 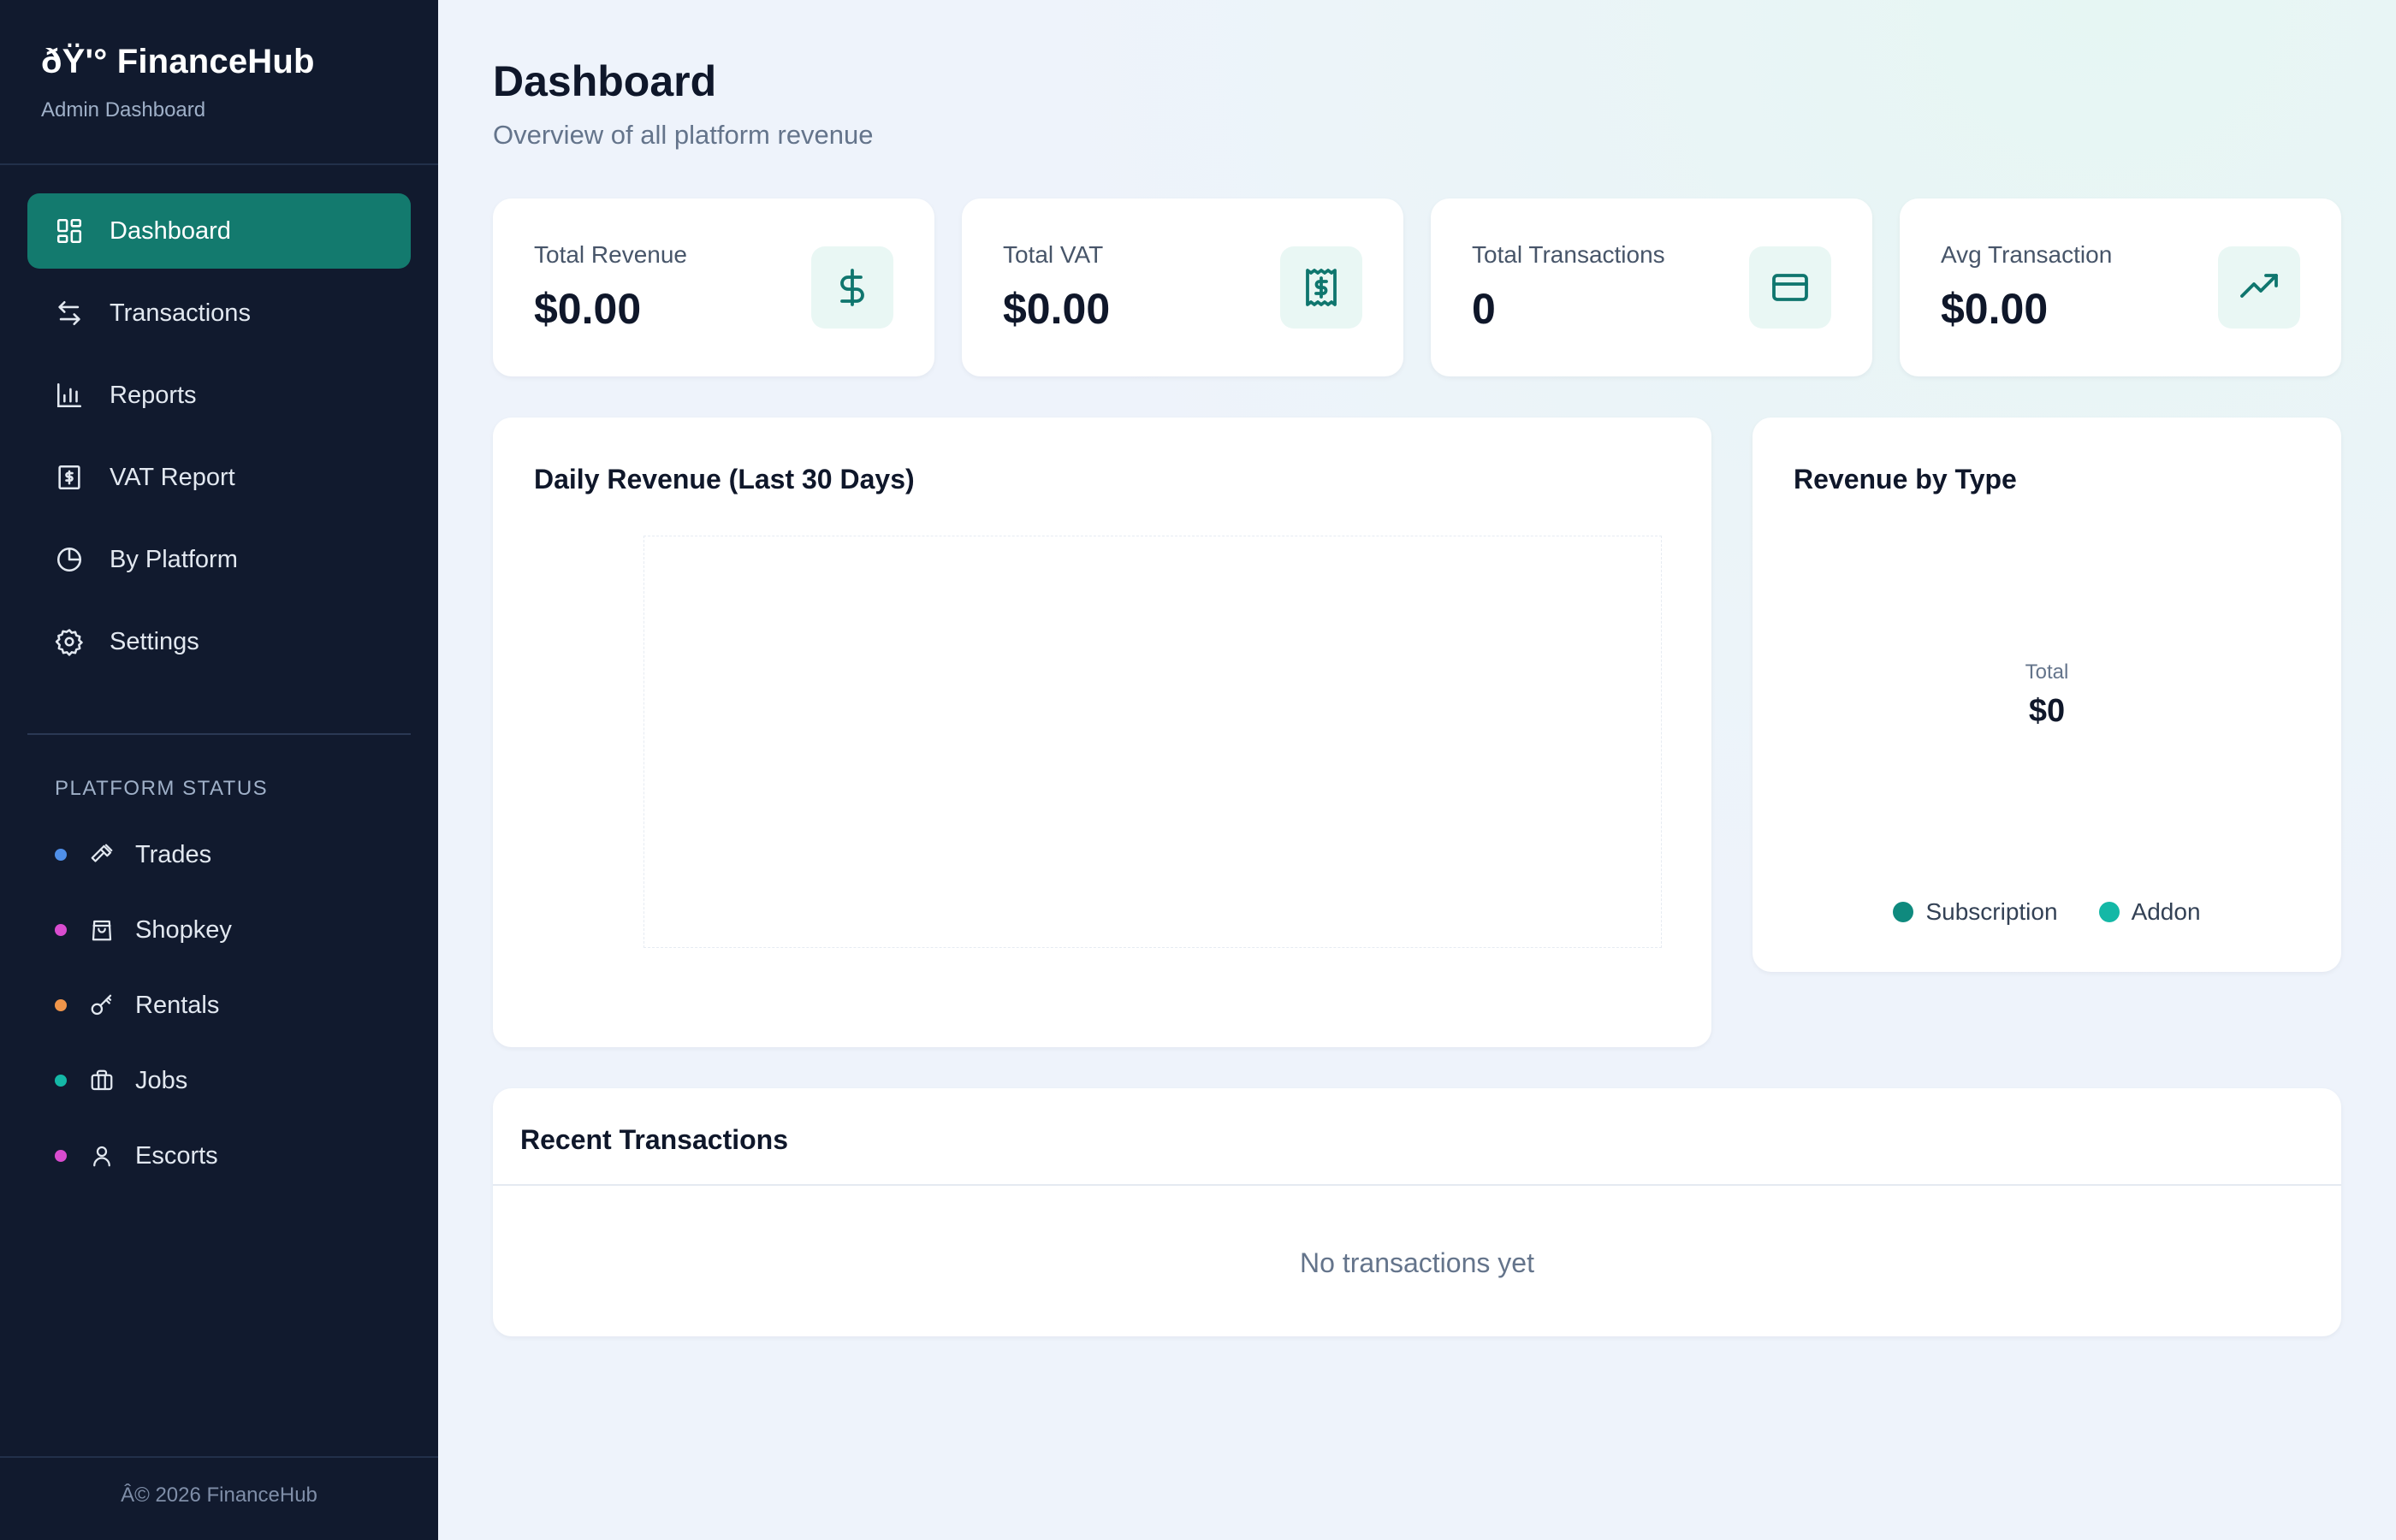 I want to click on gear-icon, so click(x=69, y=642).